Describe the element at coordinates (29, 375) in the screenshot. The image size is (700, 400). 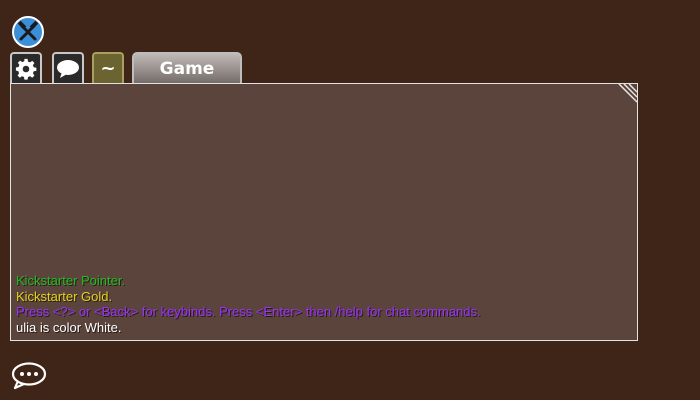
I see `chat-bubble-ellipsis-icon` at that location.